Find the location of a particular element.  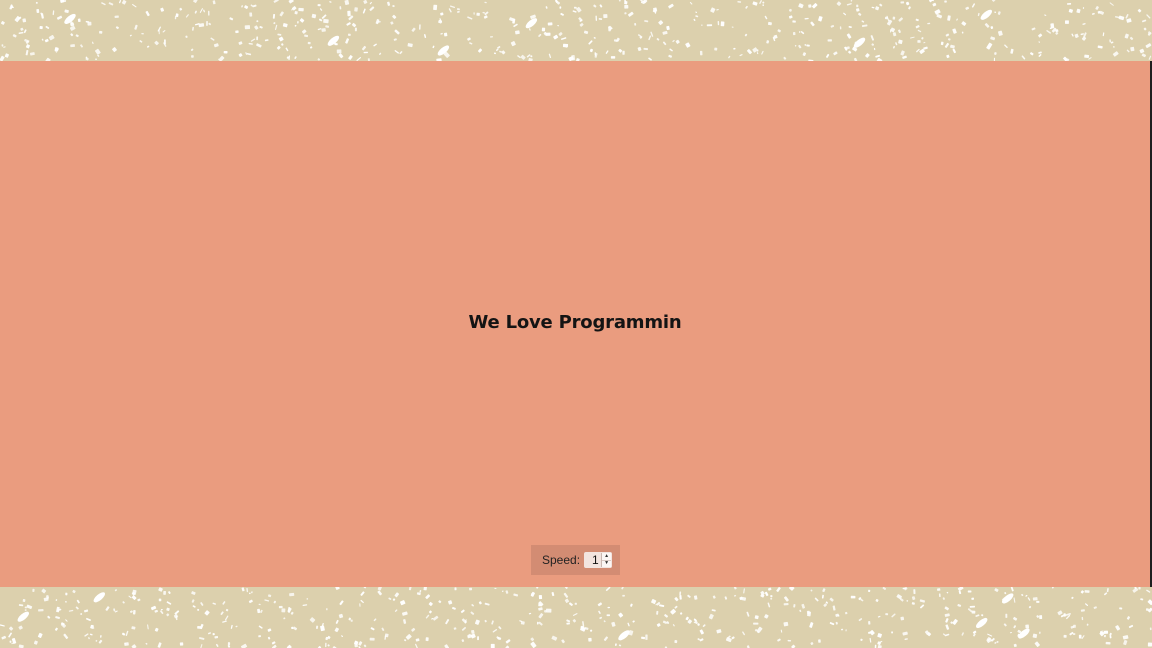

speed-spinner: ▲ ▼ is located at coordinates (606, 560).